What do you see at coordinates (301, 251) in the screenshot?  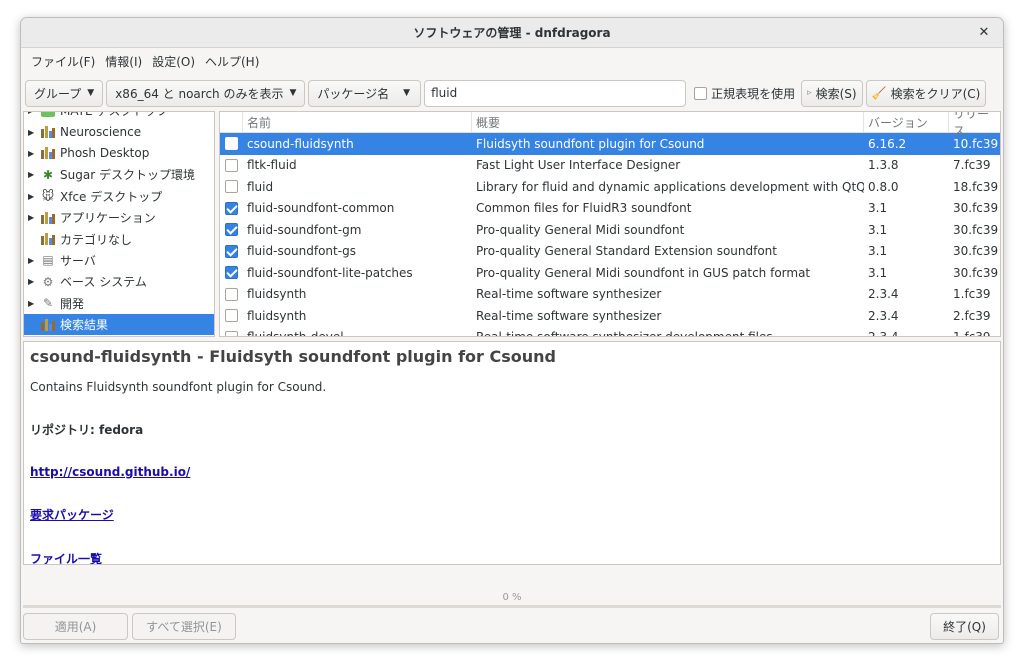 I see `package-name: fluid-soundfont-gs` at bounding box center [301, 251].